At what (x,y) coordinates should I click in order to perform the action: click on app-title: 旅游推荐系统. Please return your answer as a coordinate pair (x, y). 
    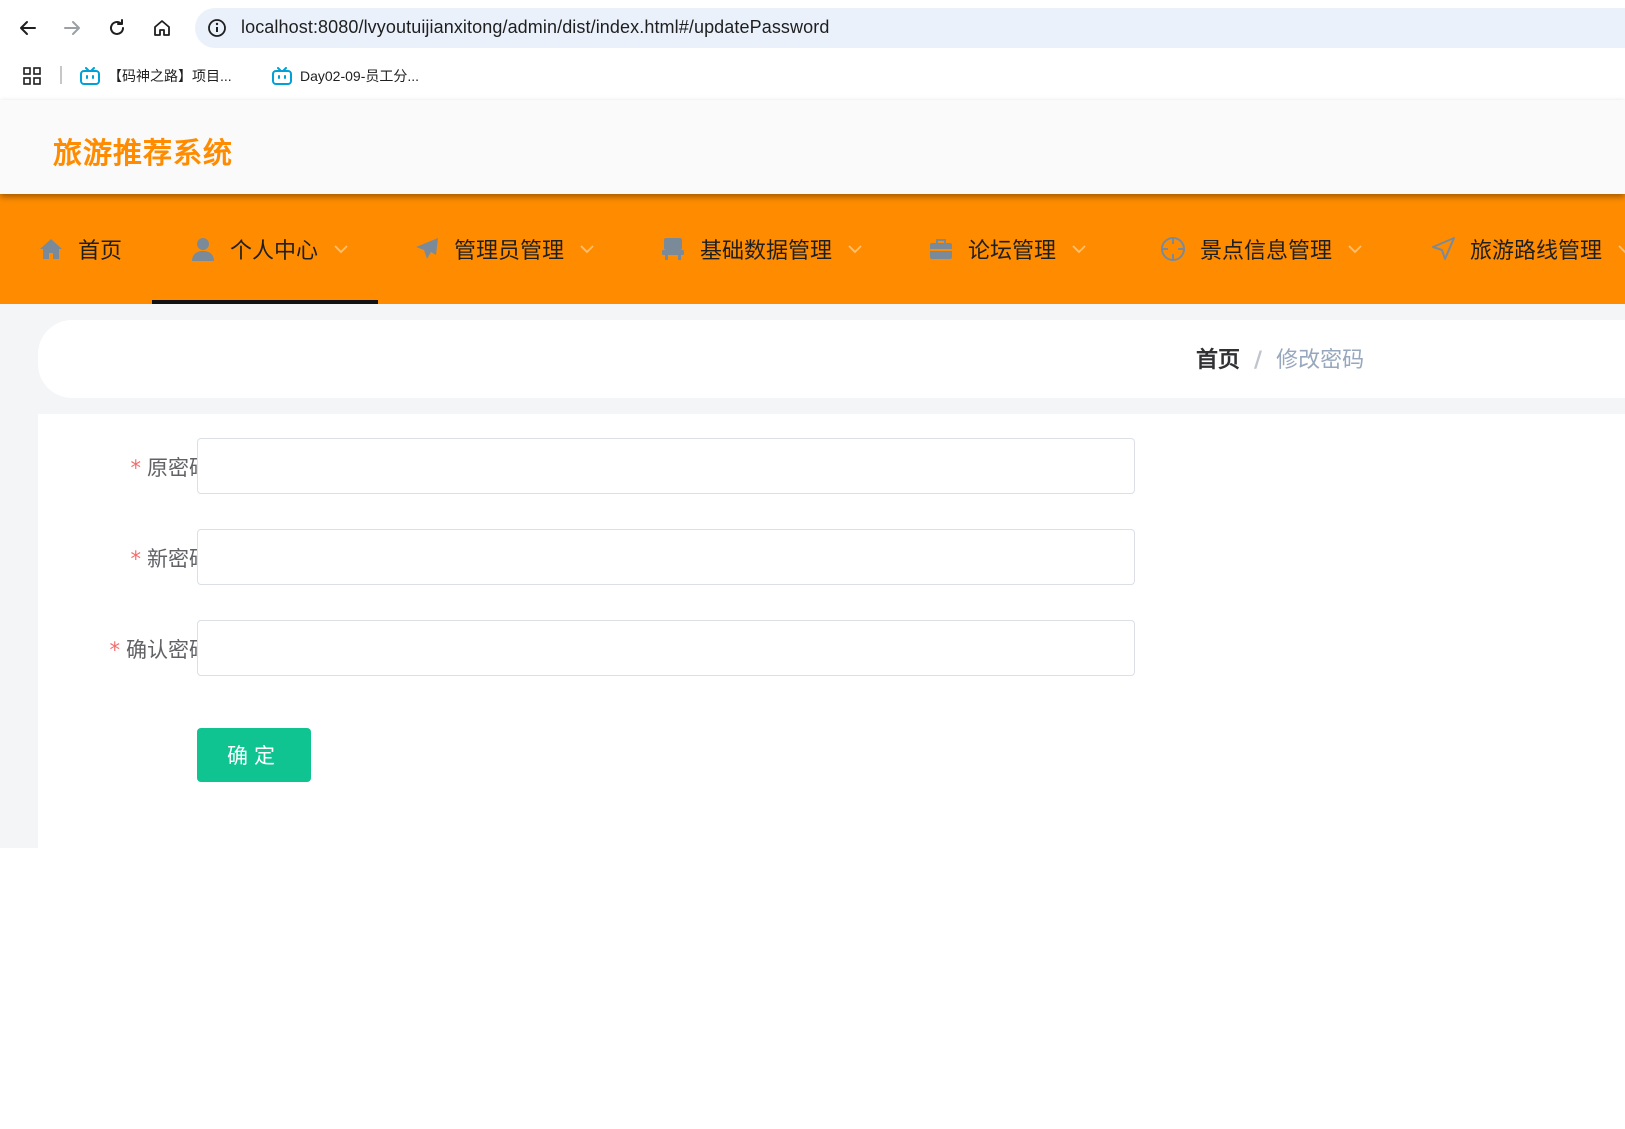
    Looking at the image, I should click on (143, 153).